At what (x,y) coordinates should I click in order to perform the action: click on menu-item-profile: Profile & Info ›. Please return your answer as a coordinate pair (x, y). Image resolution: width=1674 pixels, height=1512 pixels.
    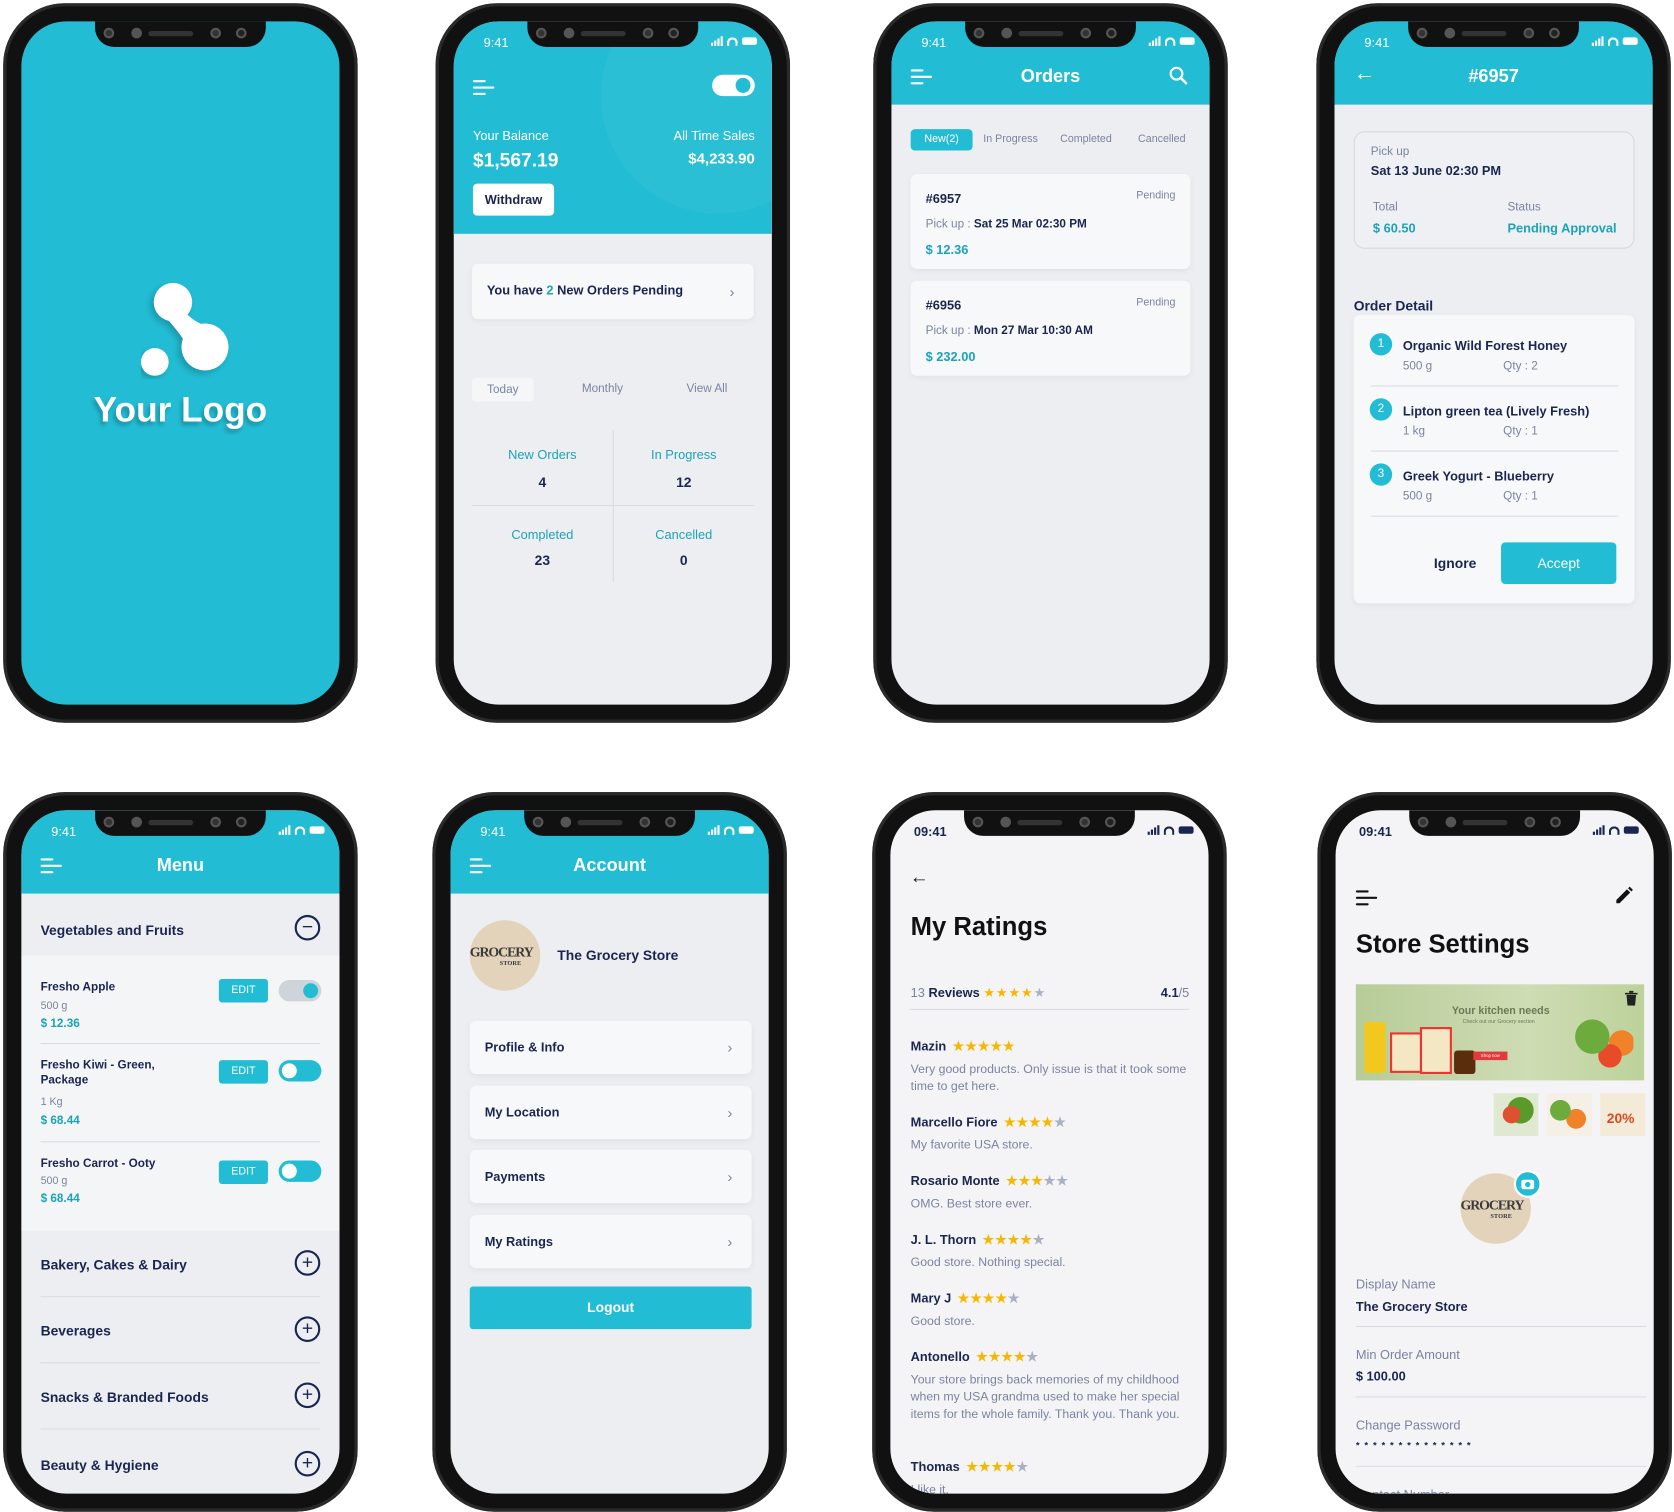
    Looking at the image, I should click on (610, 1047).